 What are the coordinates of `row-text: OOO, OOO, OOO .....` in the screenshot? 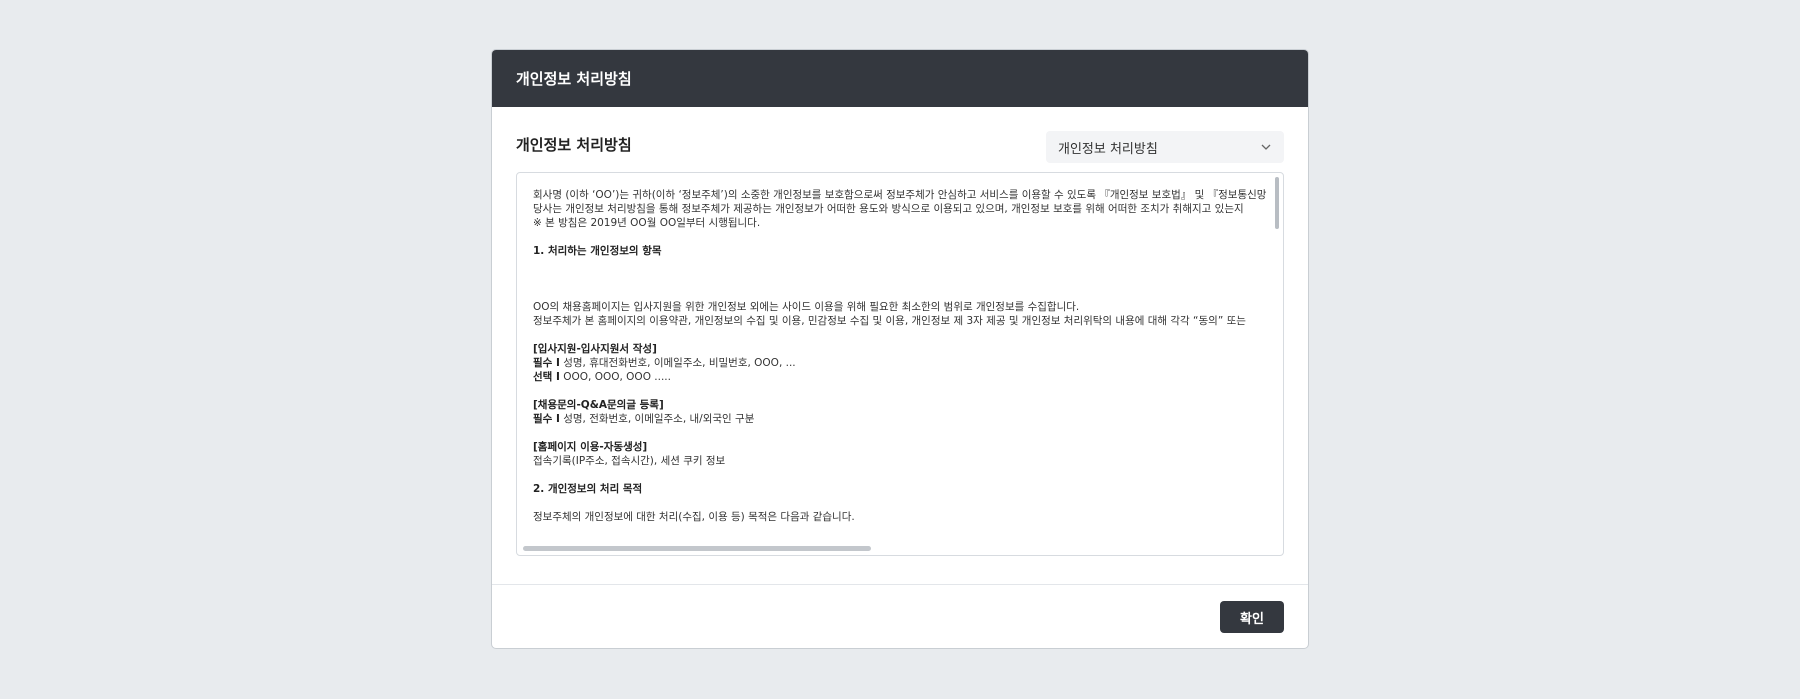 It's located at (615, 377).